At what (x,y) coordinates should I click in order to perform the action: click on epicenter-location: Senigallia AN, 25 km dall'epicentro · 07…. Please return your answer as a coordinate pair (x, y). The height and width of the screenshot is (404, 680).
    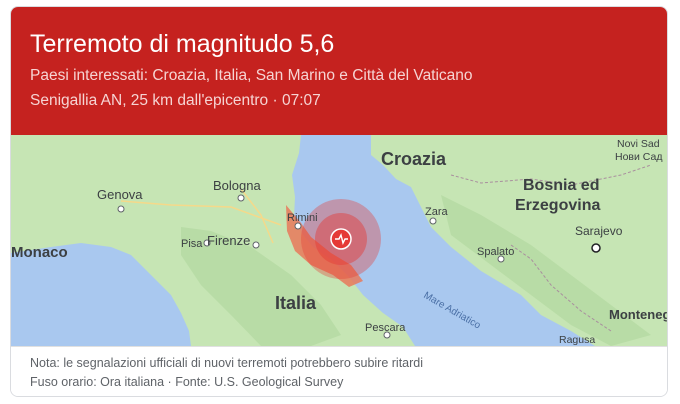
    Looking at the image, I should click on (175, 100).